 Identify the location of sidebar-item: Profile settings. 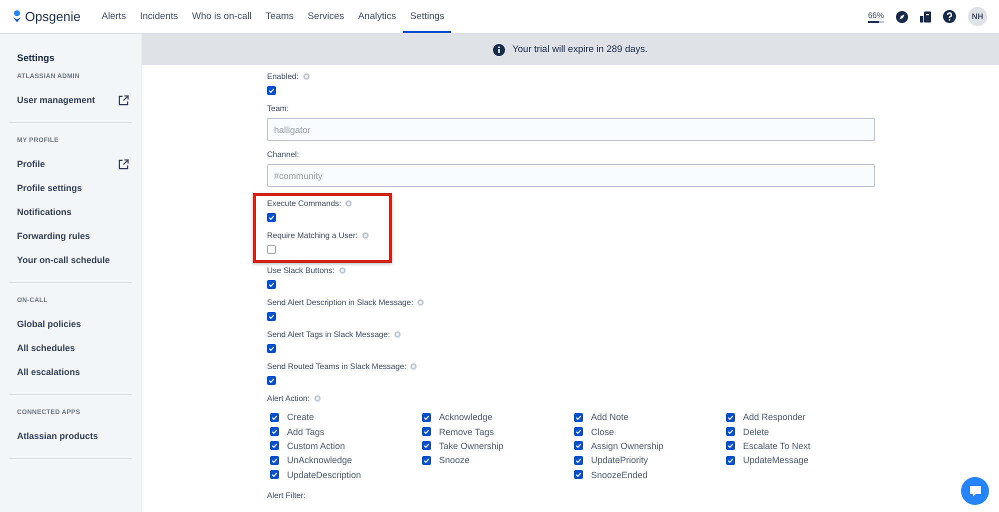
(70, 188).